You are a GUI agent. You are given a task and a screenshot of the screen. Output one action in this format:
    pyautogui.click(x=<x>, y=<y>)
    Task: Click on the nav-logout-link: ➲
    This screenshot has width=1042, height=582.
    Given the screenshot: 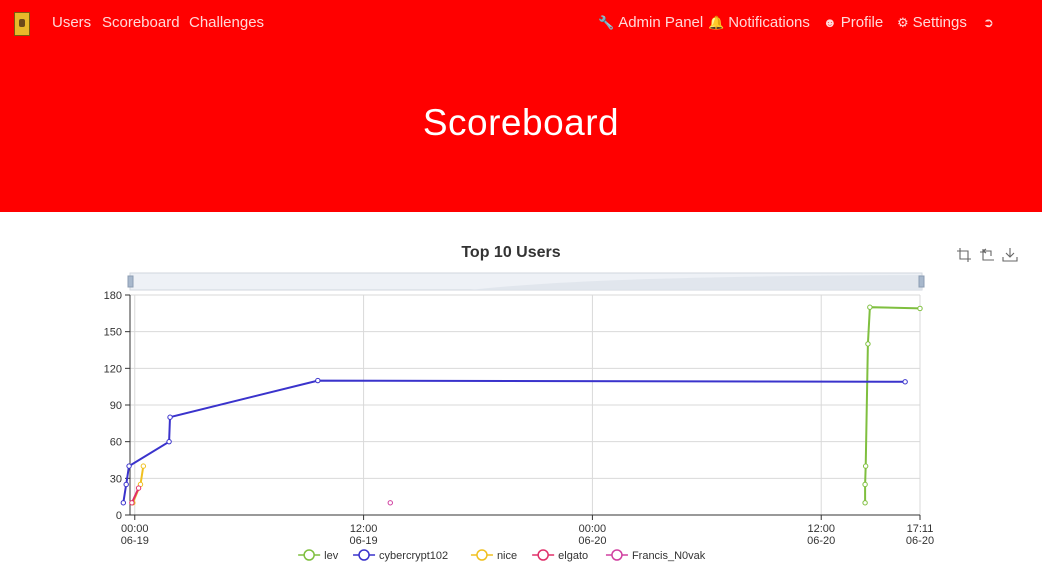 What is the action you would take?
    pyautogui.click(x=990, y=22)
    